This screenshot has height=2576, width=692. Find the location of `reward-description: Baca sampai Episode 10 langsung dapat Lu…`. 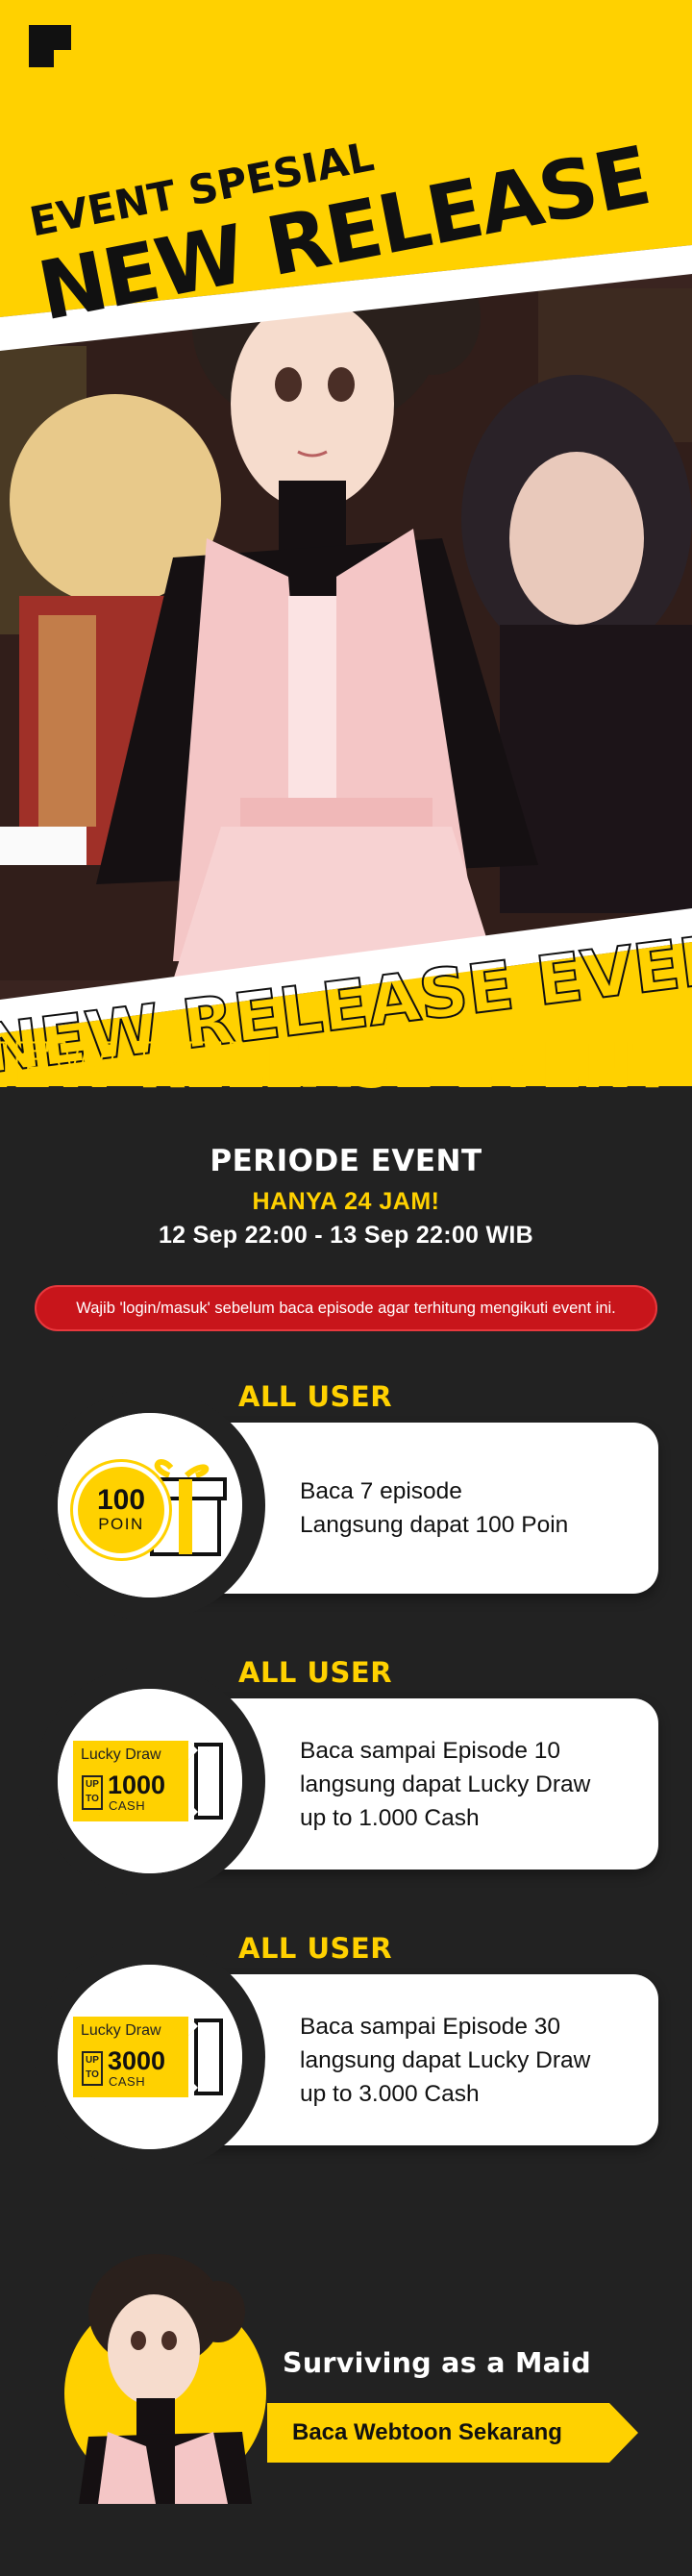

reward-description: Baca sampai Episode 10 langsung dapat Lu… is located at coordinates (473, 1784).